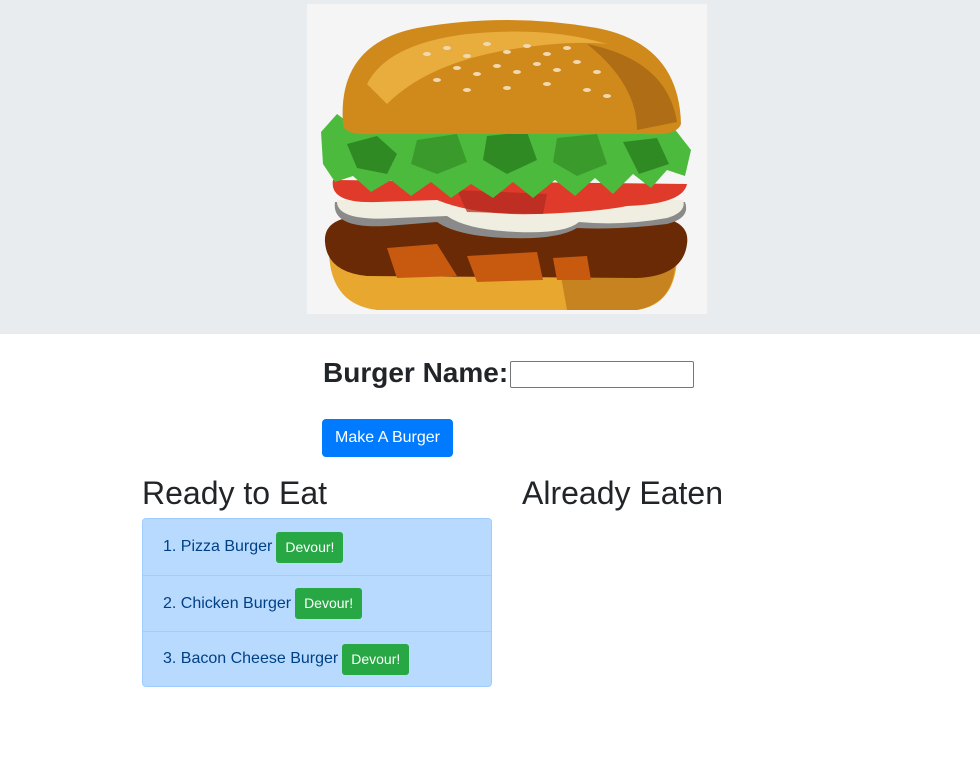 The height and width of the screenshot is (764, 980). What do you see at coordinates (227, 603) in the screenshot?
I see `burger-item-label: 2. Chicken Burger` at bounding box center [227, 603].